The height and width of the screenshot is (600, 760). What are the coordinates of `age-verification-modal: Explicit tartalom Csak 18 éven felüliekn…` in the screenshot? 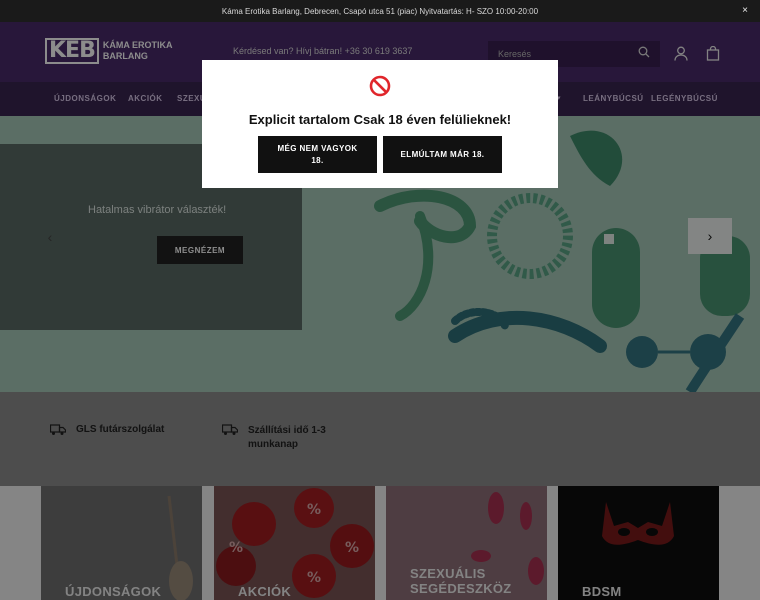 It's located at (380, 124).